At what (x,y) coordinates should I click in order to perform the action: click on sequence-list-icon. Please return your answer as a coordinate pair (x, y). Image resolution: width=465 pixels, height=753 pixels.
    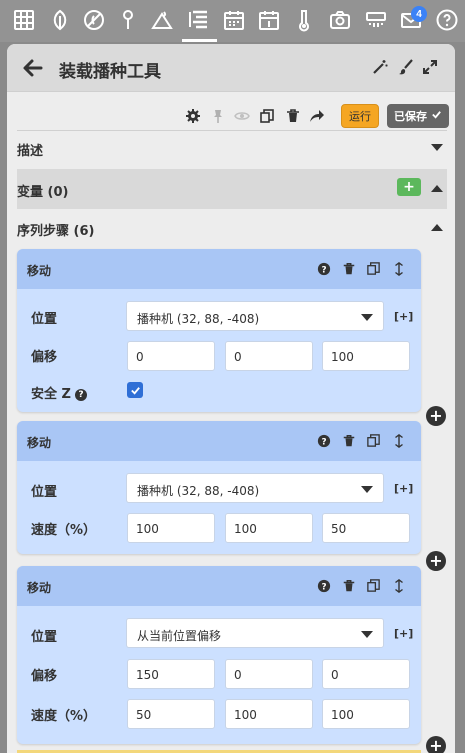
    Looking at the image, I should click on (199, 20).